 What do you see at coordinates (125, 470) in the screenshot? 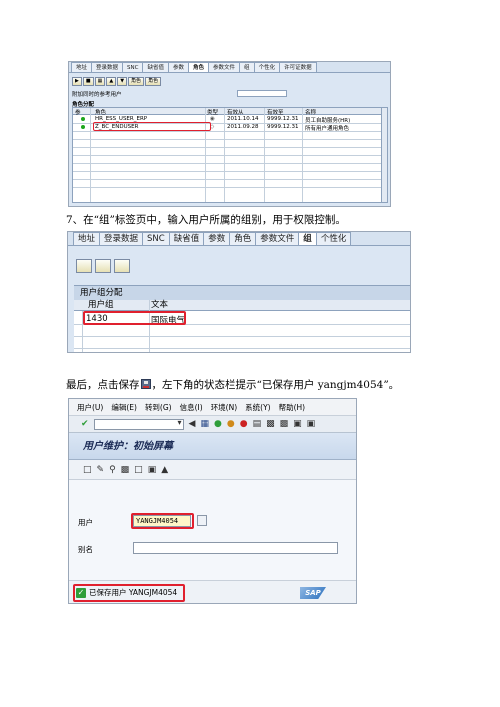
I see `delete-icon: ▩` at bounding box center [125, 470].